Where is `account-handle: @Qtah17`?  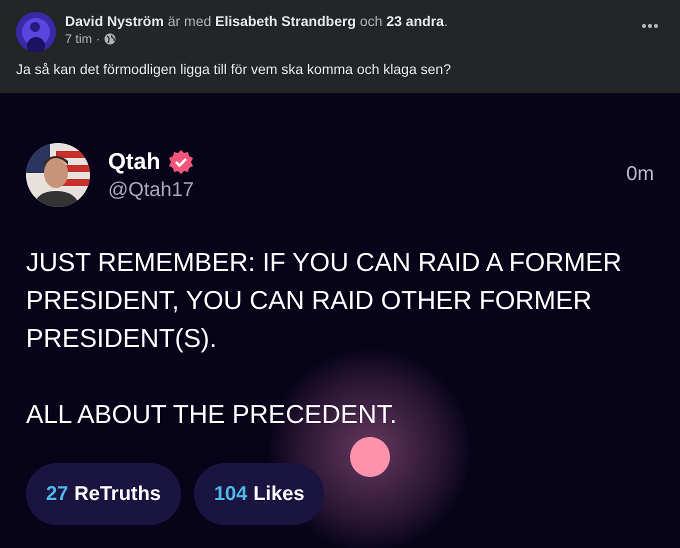 account-handle: @Qtah17 is located at coordinates (151, 190).